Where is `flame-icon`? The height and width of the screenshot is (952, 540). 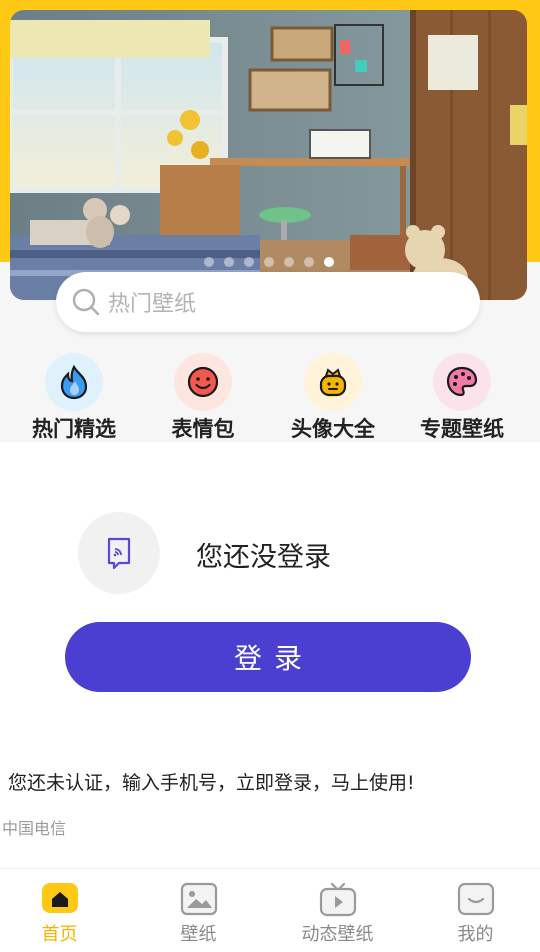
flame-icon is located at coordinates (74, 382).